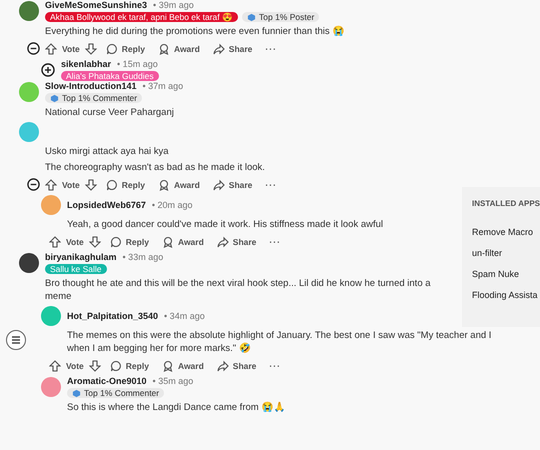  What do you see at coordinates (184, 316) in the screenshot?
I see `timestamp: • 34m ago` at bounding box center [184, 316].